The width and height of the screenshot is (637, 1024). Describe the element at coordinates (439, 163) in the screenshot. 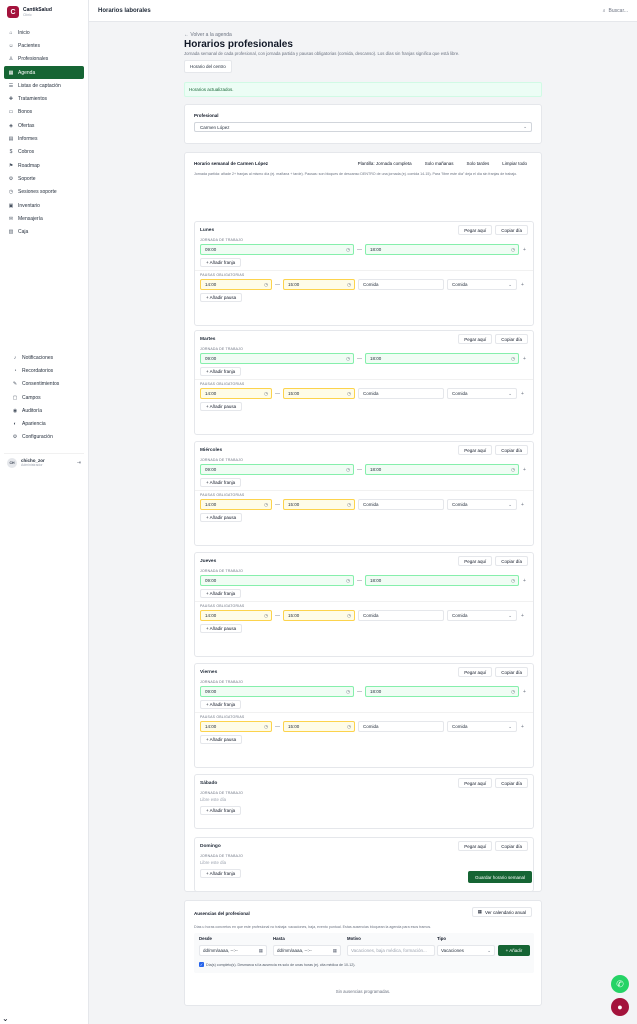

I see `morning-button: Solo mañanas` at that location.